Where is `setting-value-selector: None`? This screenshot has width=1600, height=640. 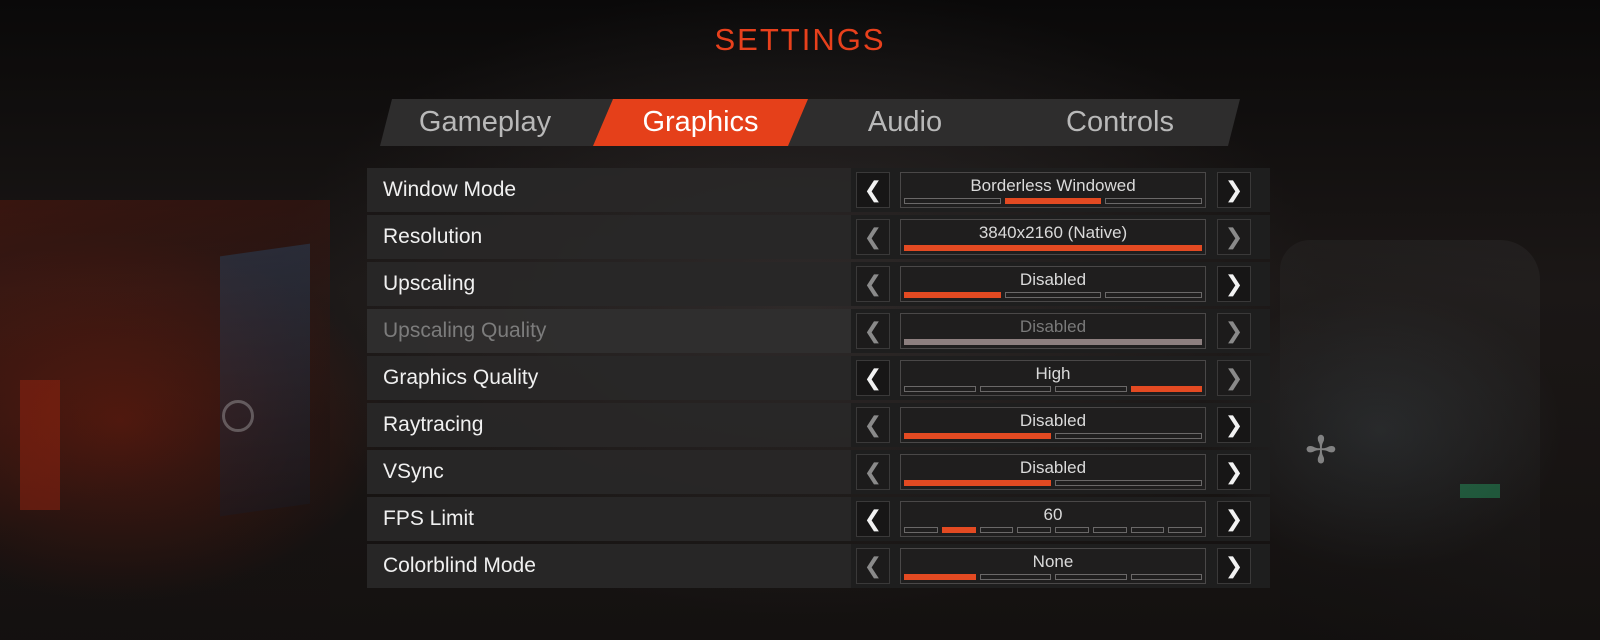
setting-value-selector: None is located at coordinates (1053, 566).